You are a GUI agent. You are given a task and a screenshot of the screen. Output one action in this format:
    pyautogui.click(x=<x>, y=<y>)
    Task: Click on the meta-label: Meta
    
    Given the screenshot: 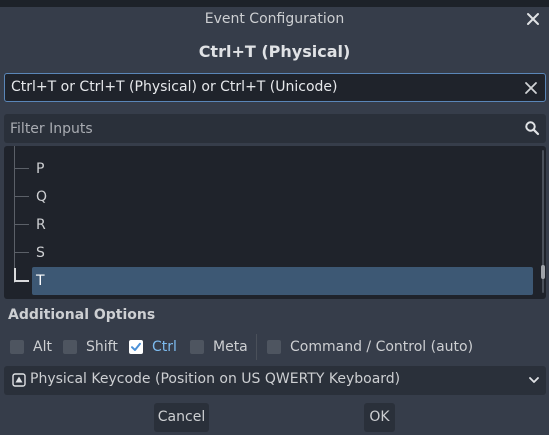 What is the action you would take?
    pyautogui.click(x=230, y=347)
    